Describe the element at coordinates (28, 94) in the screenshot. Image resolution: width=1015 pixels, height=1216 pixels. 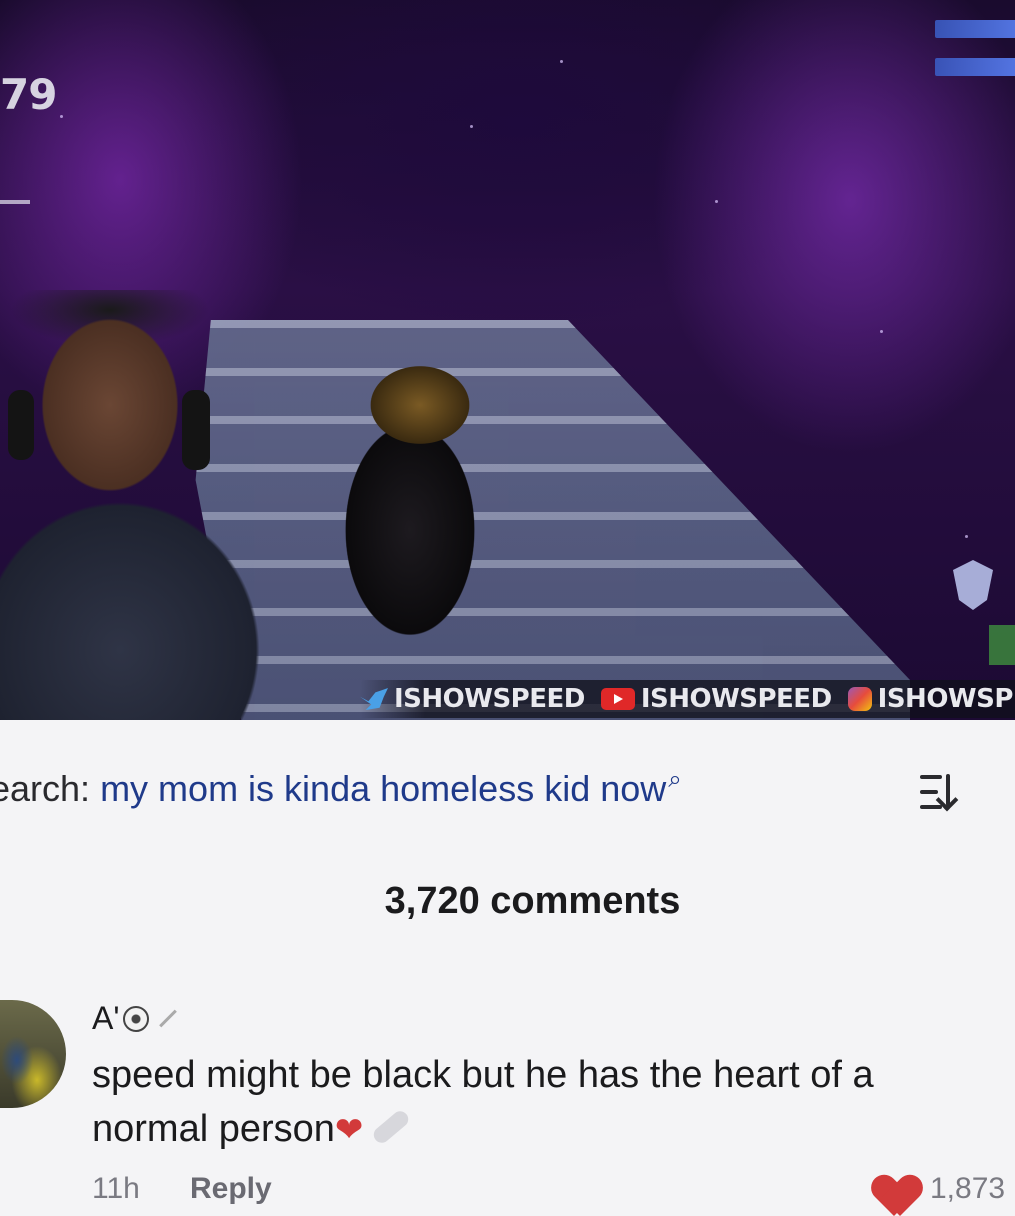
I see `hud-counter: 79` at that location.